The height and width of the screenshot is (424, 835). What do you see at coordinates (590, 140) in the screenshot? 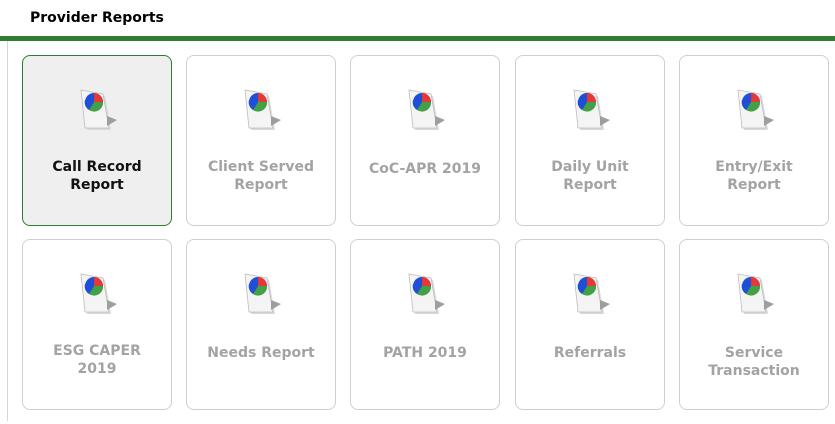
I see `report-tile-daily-unit: Daily Unit Report` at bounding box center [590, 140].